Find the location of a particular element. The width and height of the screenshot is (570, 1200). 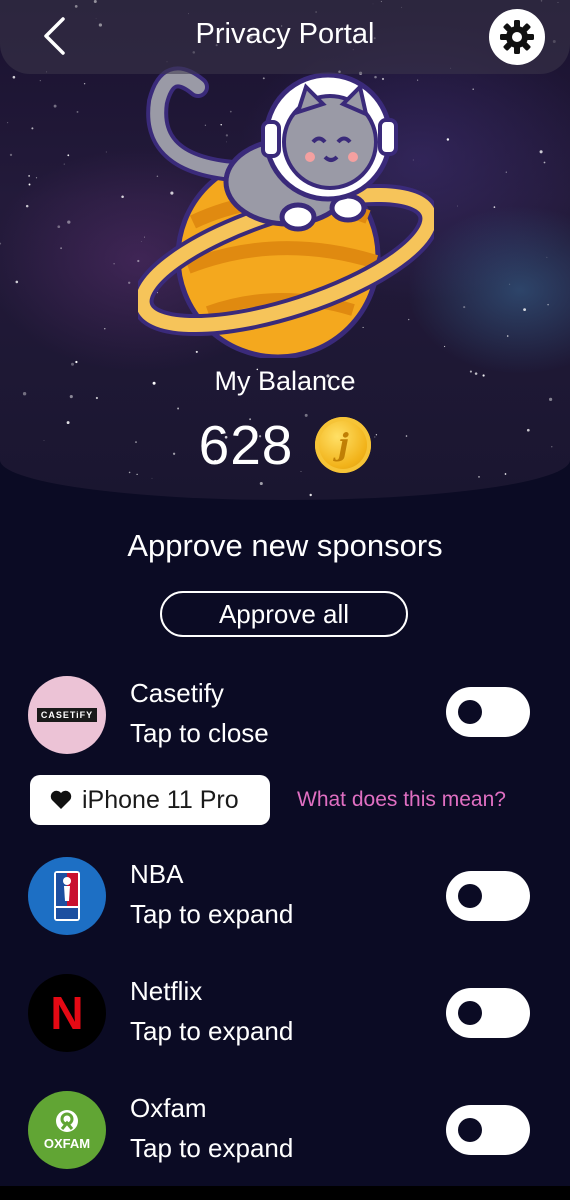

netflix-logo-text: N is located at coordinates (67, 1013).